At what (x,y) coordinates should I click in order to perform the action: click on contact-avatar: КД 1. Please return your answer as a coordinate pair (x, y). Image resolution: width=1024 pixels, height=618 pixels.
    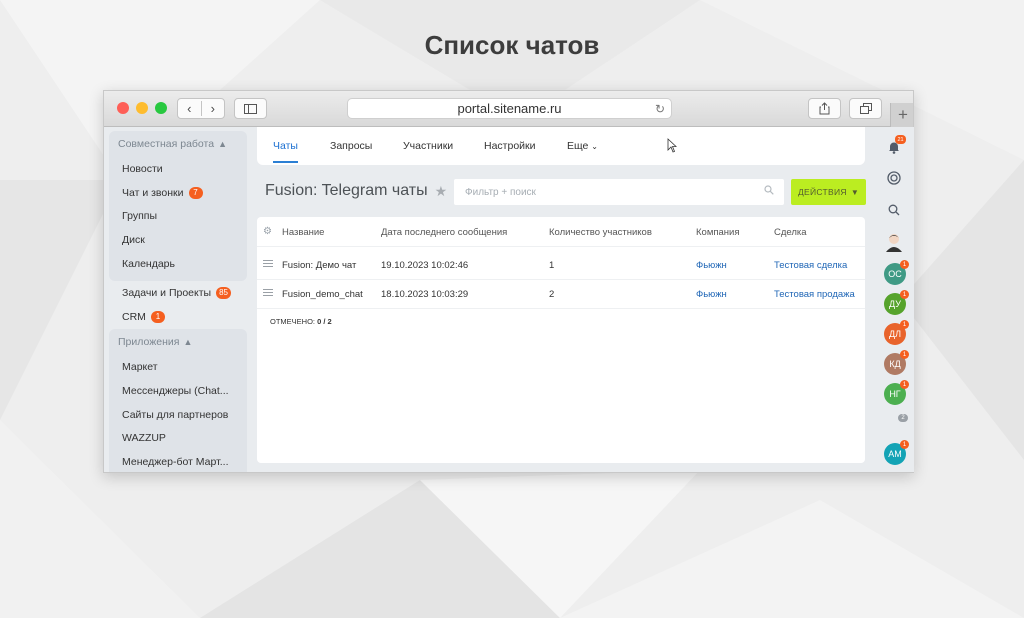
    Looking at the image, I should click on (896, 362).